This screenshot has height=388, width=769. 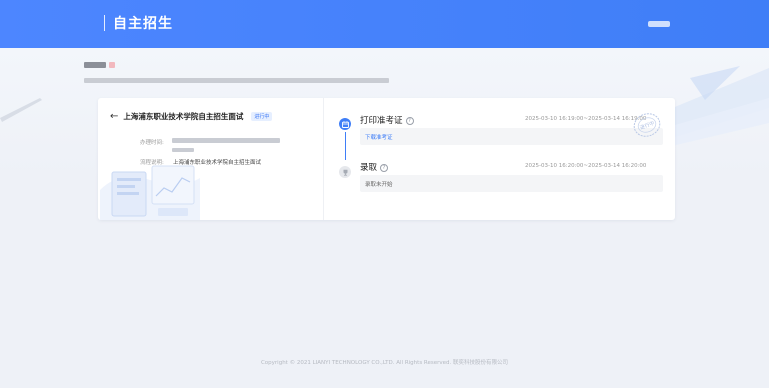 I want to click on app-title: 自主招生, so click(x=143, y=24).